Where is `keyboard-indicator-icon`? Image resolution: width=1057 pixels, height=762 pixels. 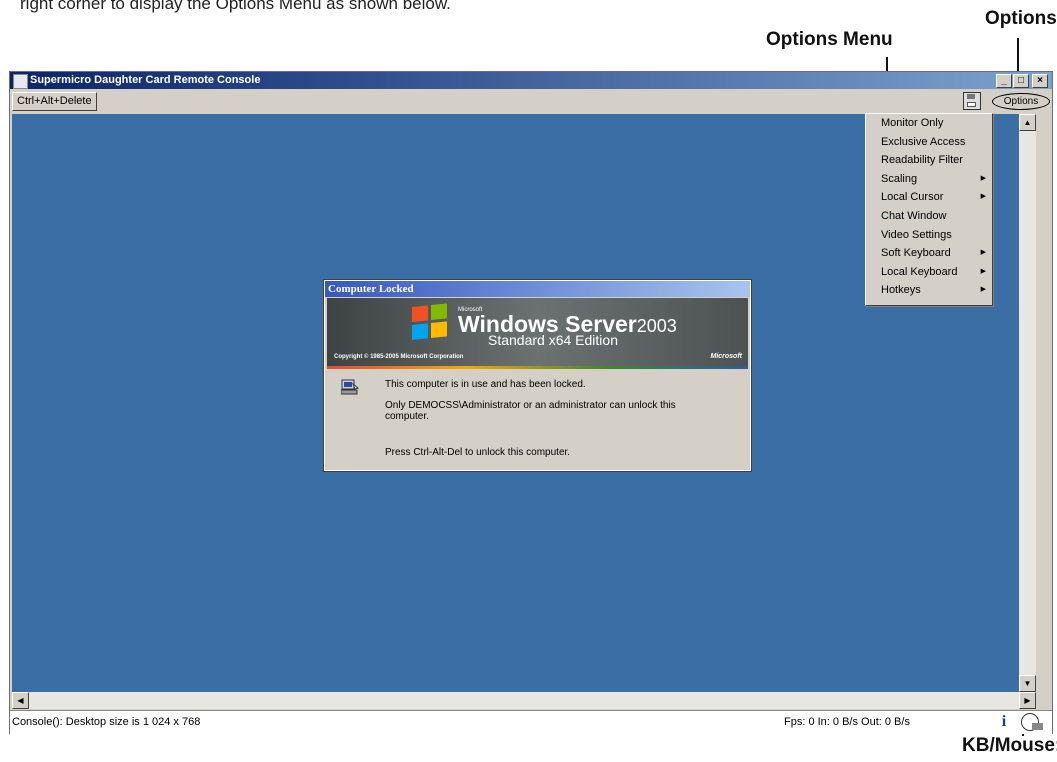
keyboard-indicator-icon is located at coordinates (1037, 726).